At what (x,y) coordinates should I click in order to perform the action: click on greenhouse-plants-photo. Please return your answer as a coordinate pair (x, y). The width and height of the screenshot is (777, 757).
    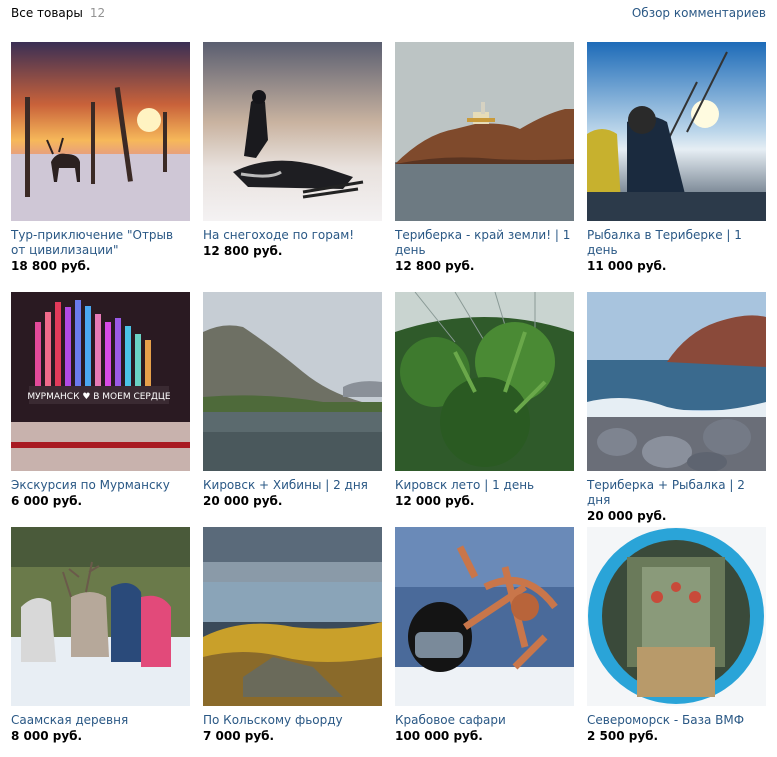
    Looking at the image, I should click on (484, 381).